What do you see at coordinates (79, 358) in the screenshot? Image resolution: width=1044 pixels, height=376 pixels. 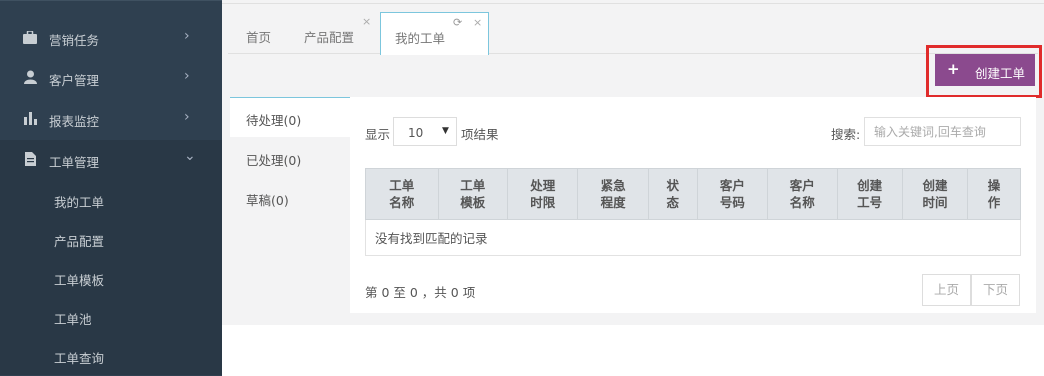 I see `sidebar-subitem-label: 工单查询` at bounding box center [79, 358].